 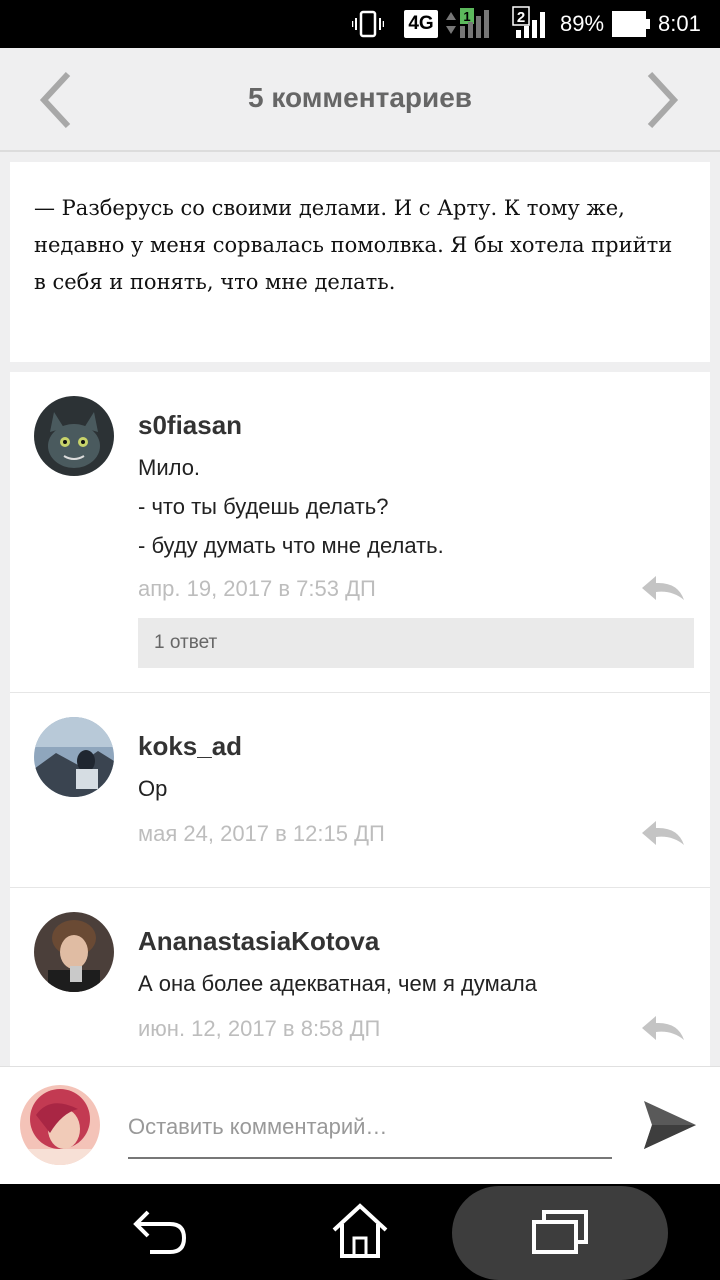 I want to click on system-navbar, so click(x=360, y=1232).